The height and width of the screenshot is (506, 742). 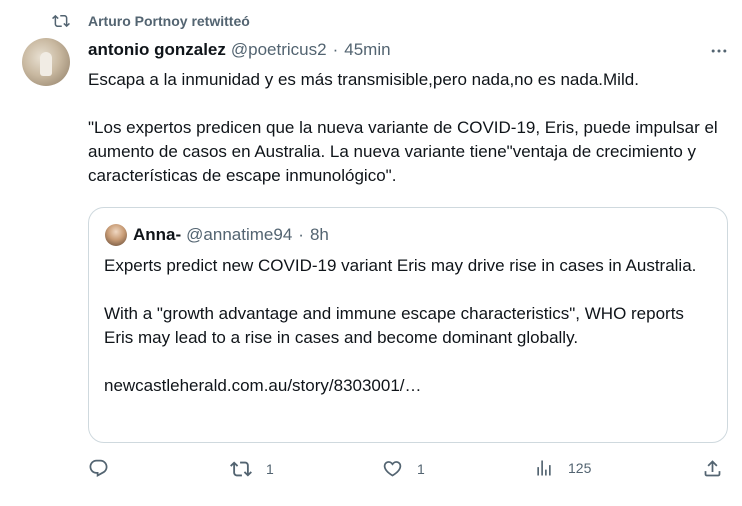 What do you see at coordinates (319, 234) in the screenshot?
I see `quoted-timestamp: 8h` at bounding box center [319, 234].